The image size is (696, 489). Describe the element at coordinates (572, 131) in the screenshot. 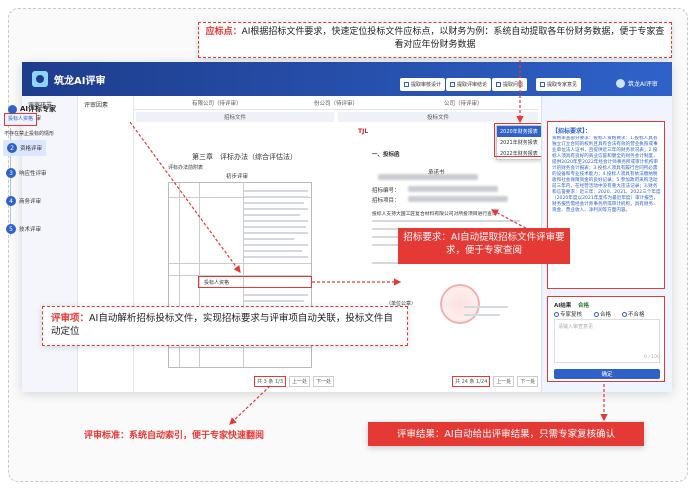

I see `requirements-title: 【招标要求】：` at that location.